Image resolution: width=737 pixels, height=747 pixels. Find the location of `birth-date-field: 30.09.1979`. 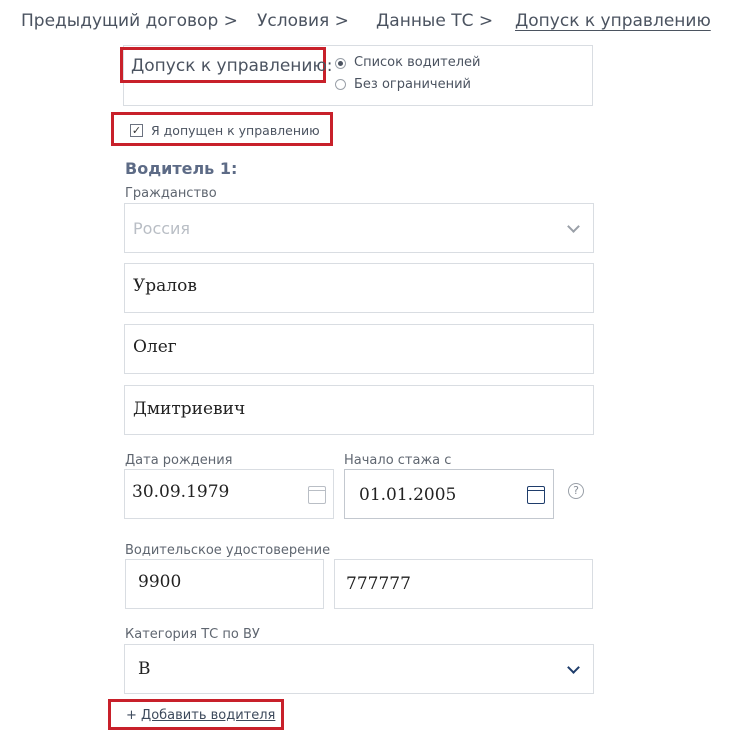

birth-date-field: 30.09.1979 is located at coordinates (229, 494).